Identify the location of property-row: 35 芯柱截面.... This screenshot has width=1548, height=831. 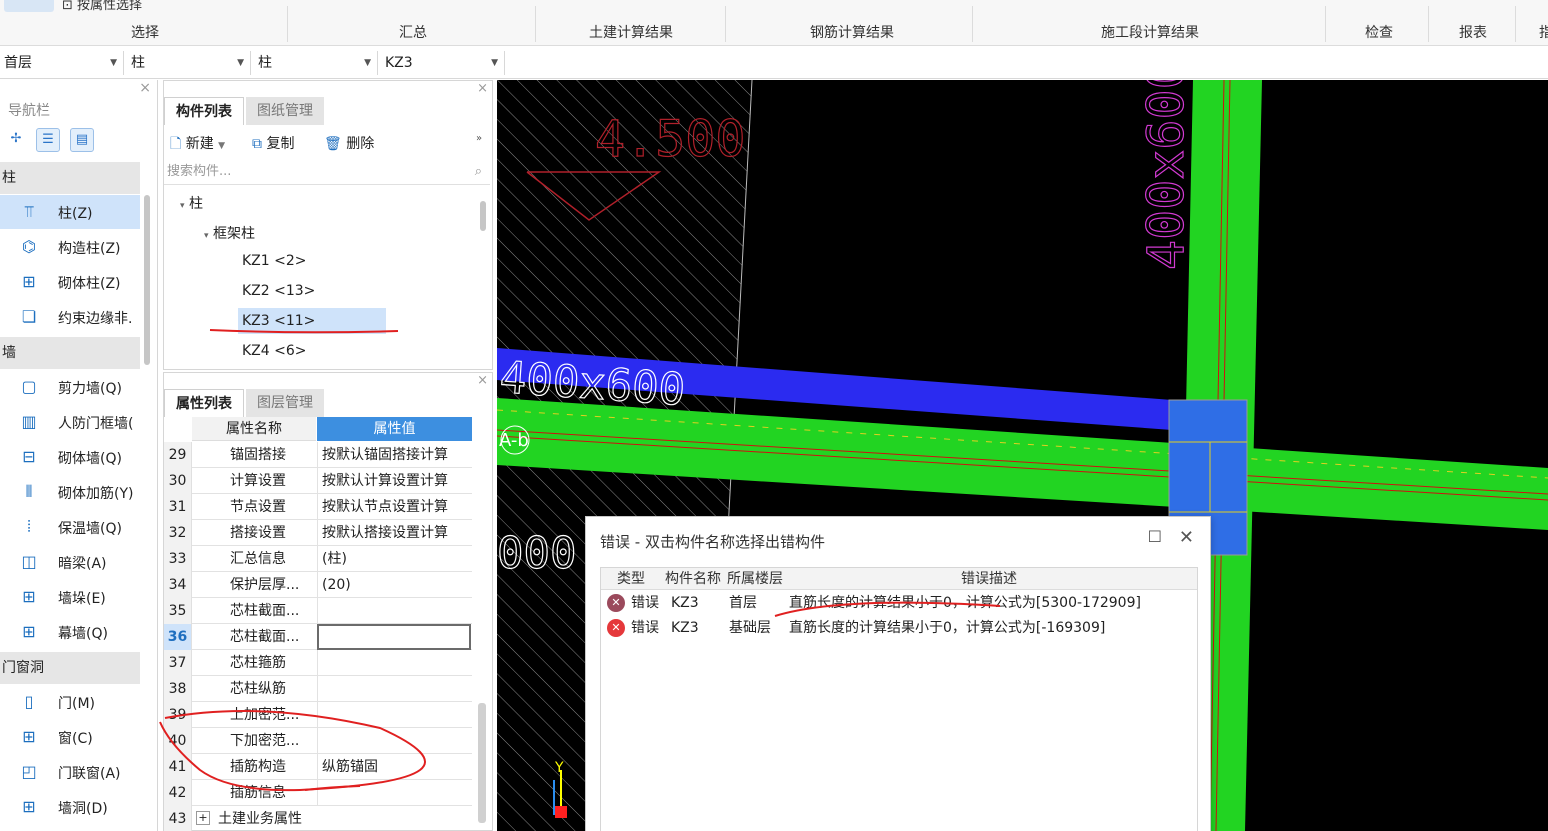
(318, 611).